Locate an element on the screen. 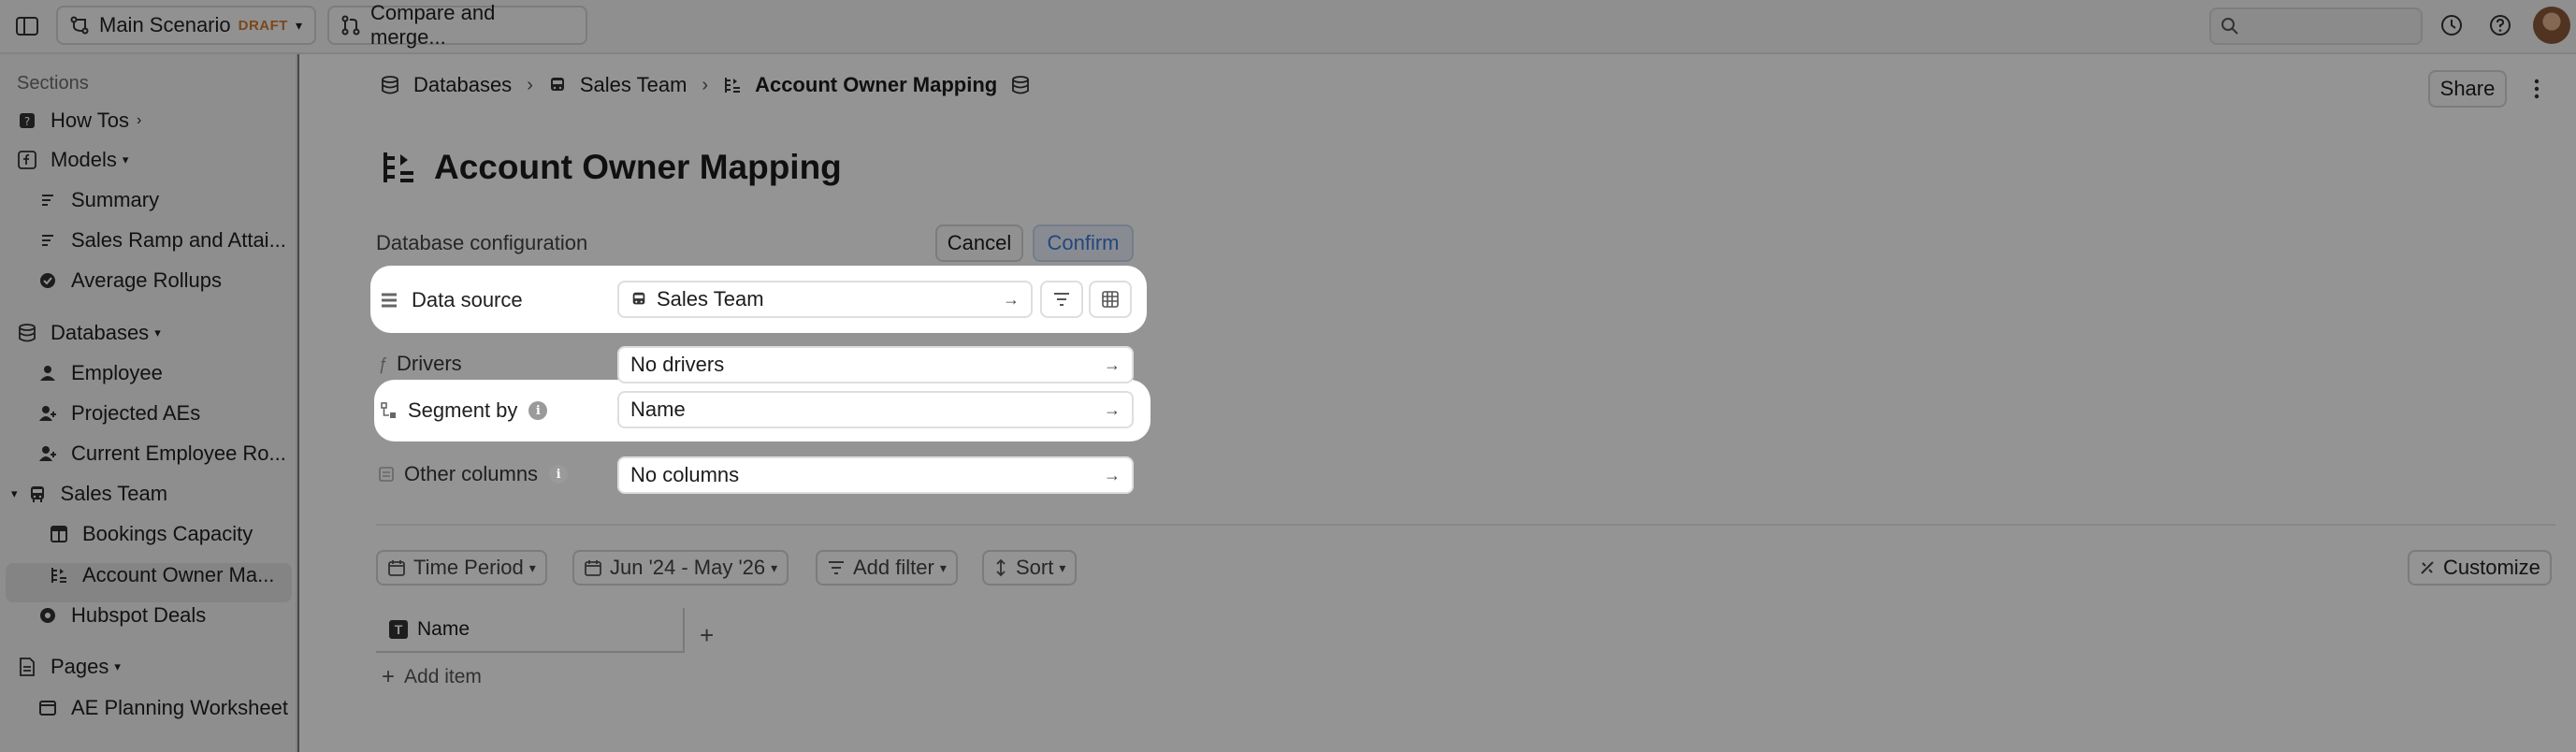 This screenshot has height=752, width=2576. column-icon is located at coordinates (386, 474).